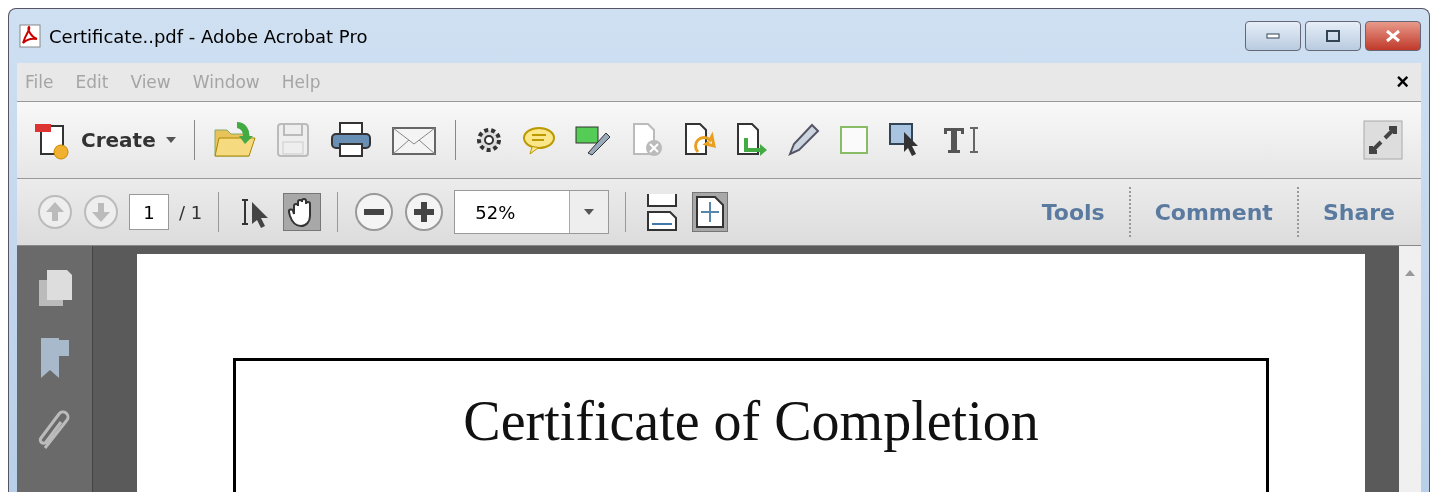  What do you see at coordinates (191, 212) in the screenshot?
I see `page-total: / 1` at bounding box center [191, 212].